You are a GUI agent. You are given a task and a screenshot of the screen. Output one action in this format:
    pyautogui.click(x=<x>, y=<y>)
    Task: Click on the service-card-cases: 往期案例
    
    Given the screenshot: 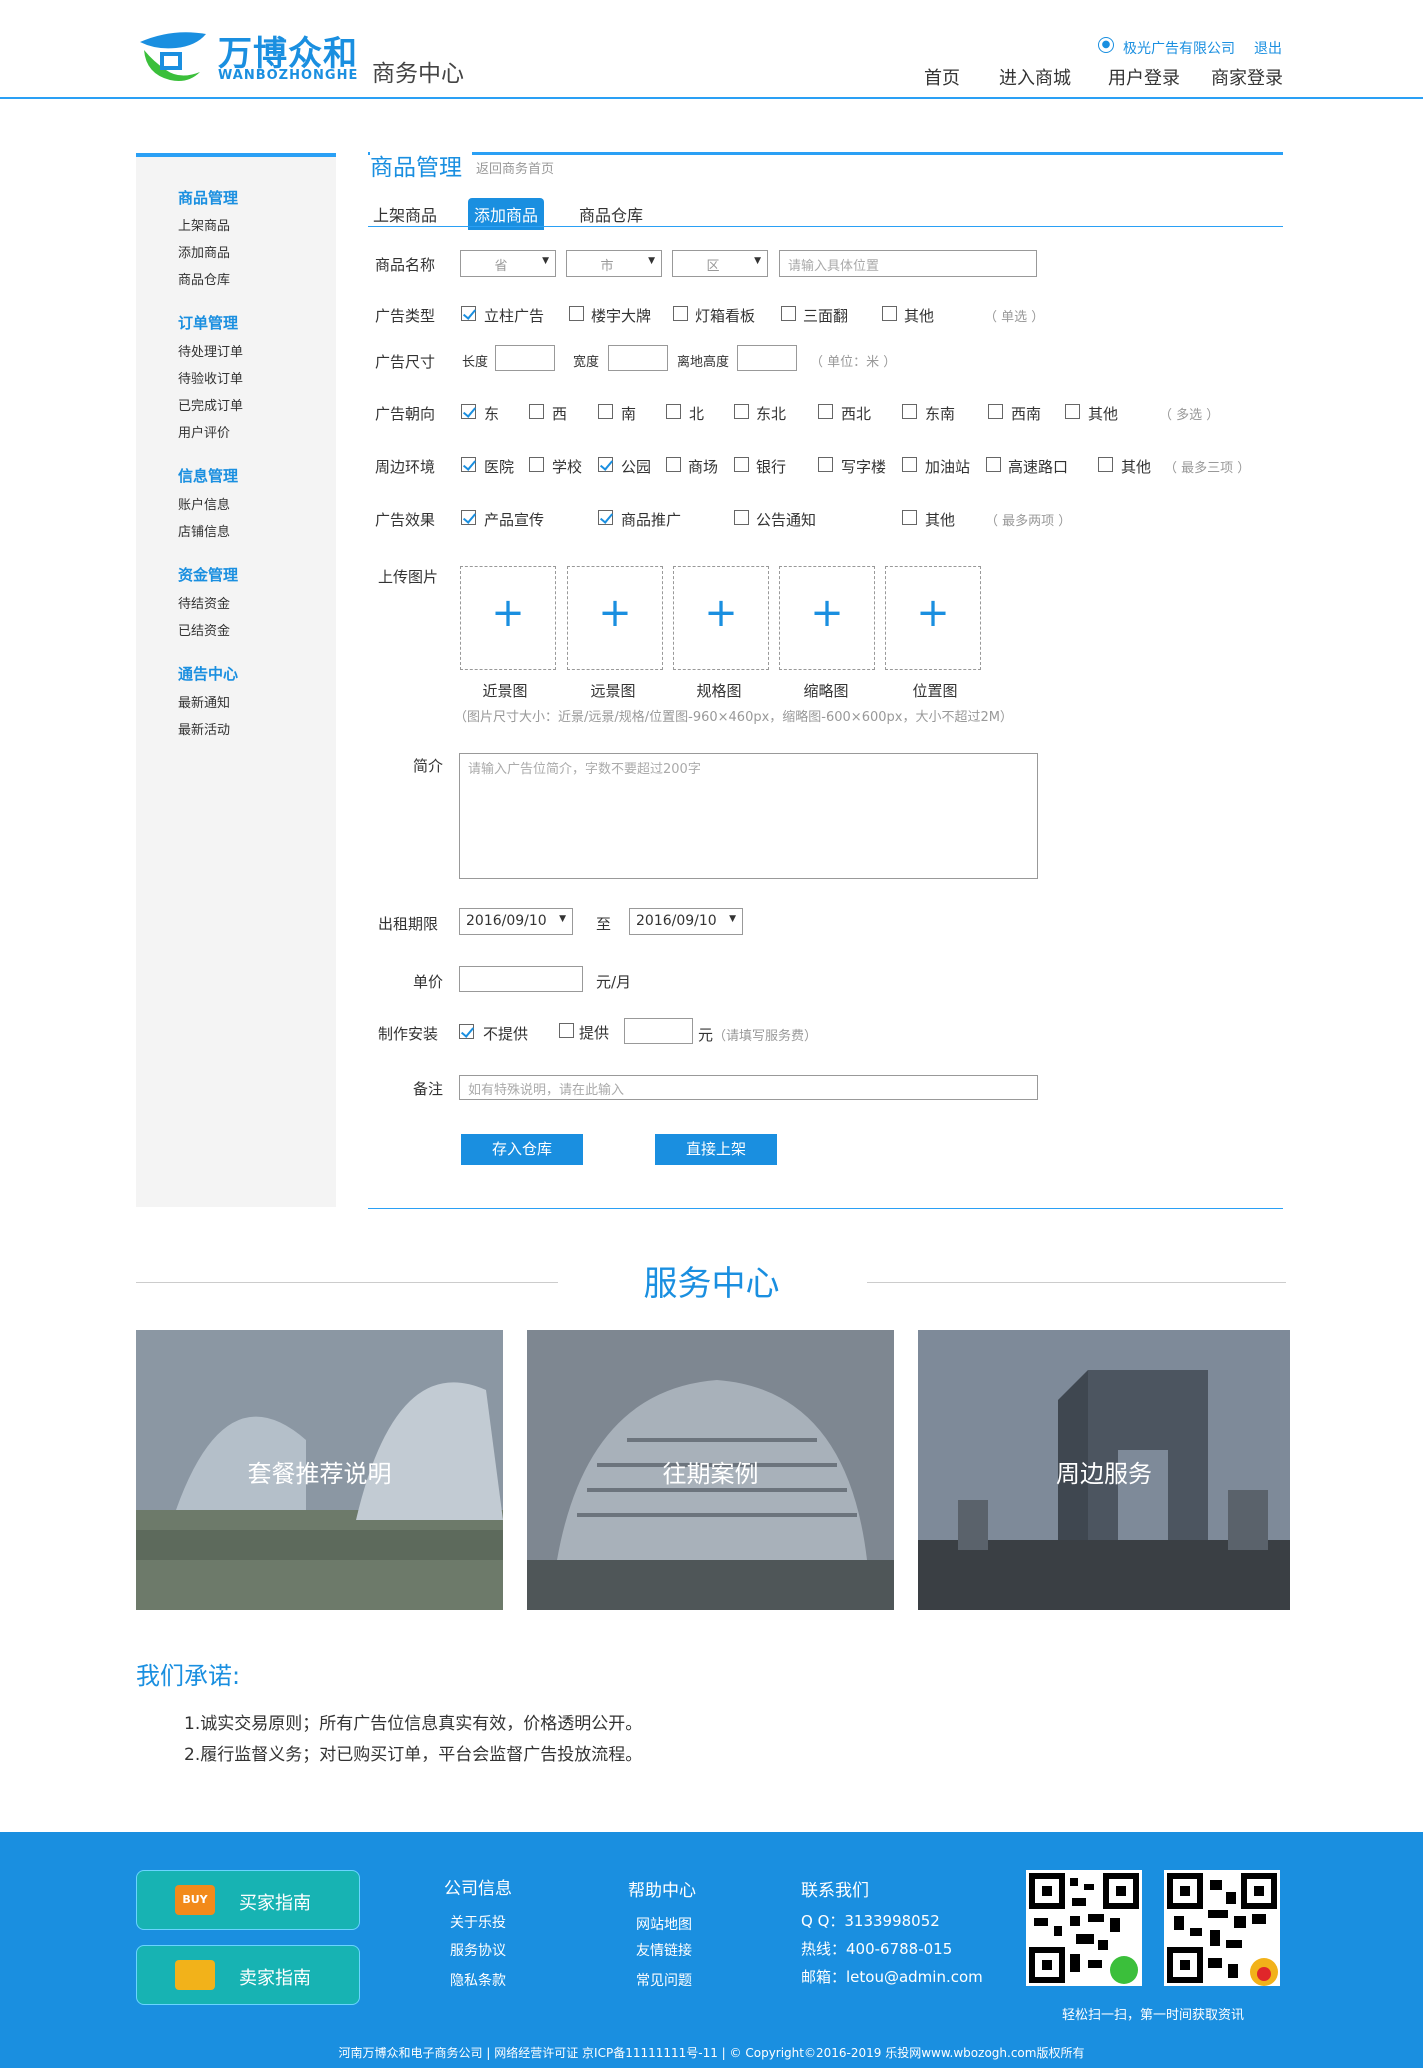 What is the action you would take?
    pyautogui.click(x=710, y=1470)
    